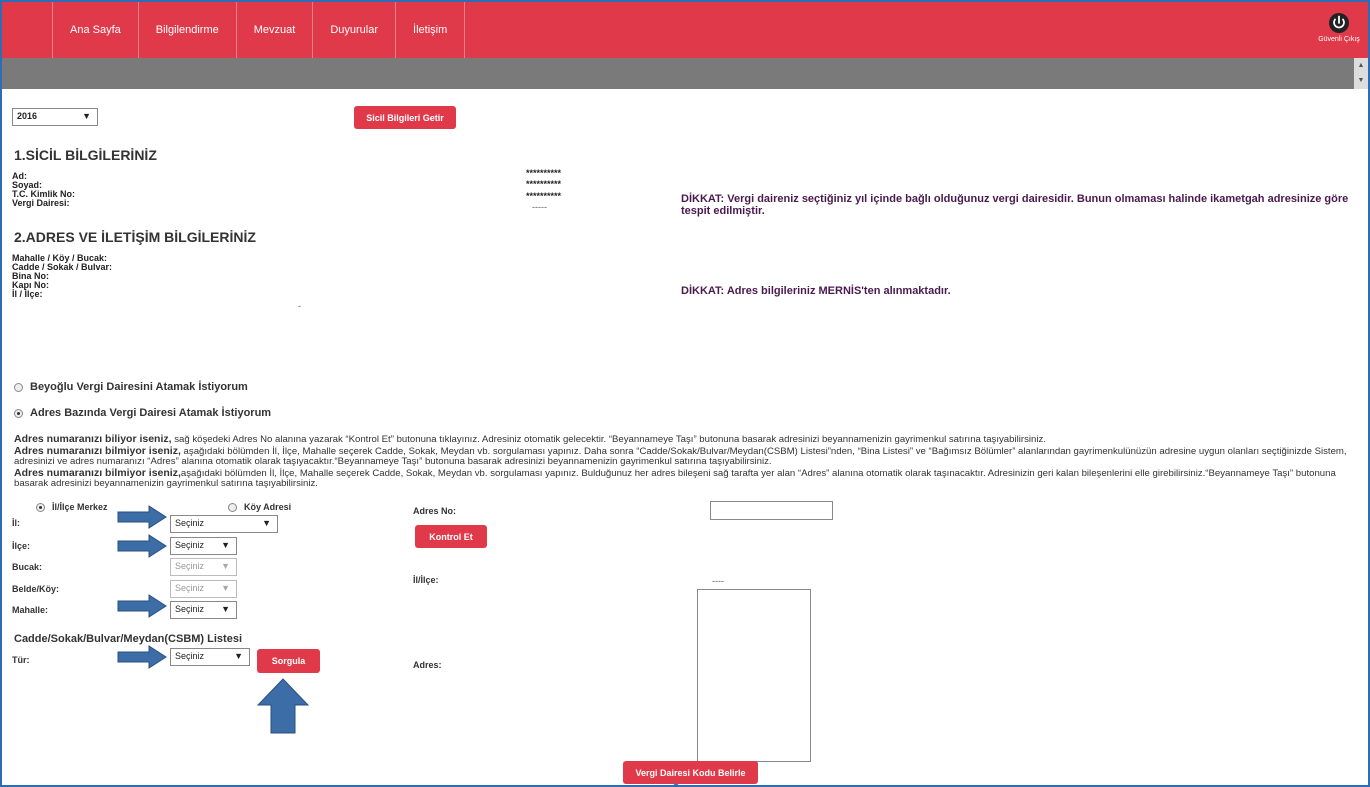 This screenshot has width=1370, height=787. Describe the element at coordinates (85, 155) in the screenshot. I see `sicil-title: 1.SİCİL BİLGİLERİNİZ` at that location.